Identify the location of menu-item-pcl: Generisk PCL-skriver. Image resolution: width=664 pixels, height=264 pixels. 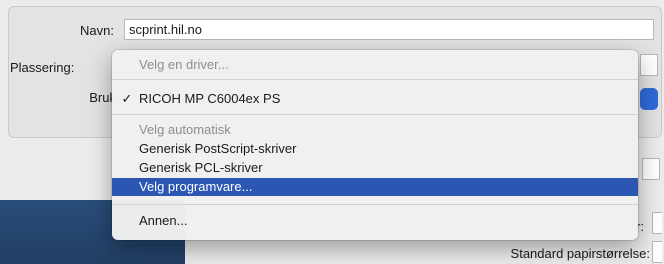
(375, 168).